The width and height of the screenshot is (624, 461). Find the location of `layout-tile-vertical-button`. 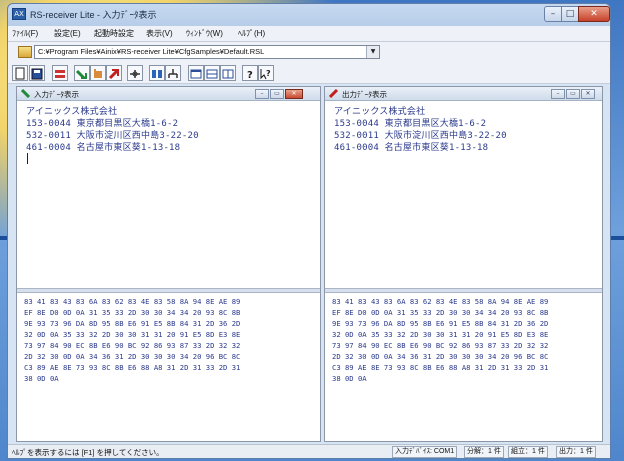

layout-tile-vertical-button is located at coordinates (228, 73).